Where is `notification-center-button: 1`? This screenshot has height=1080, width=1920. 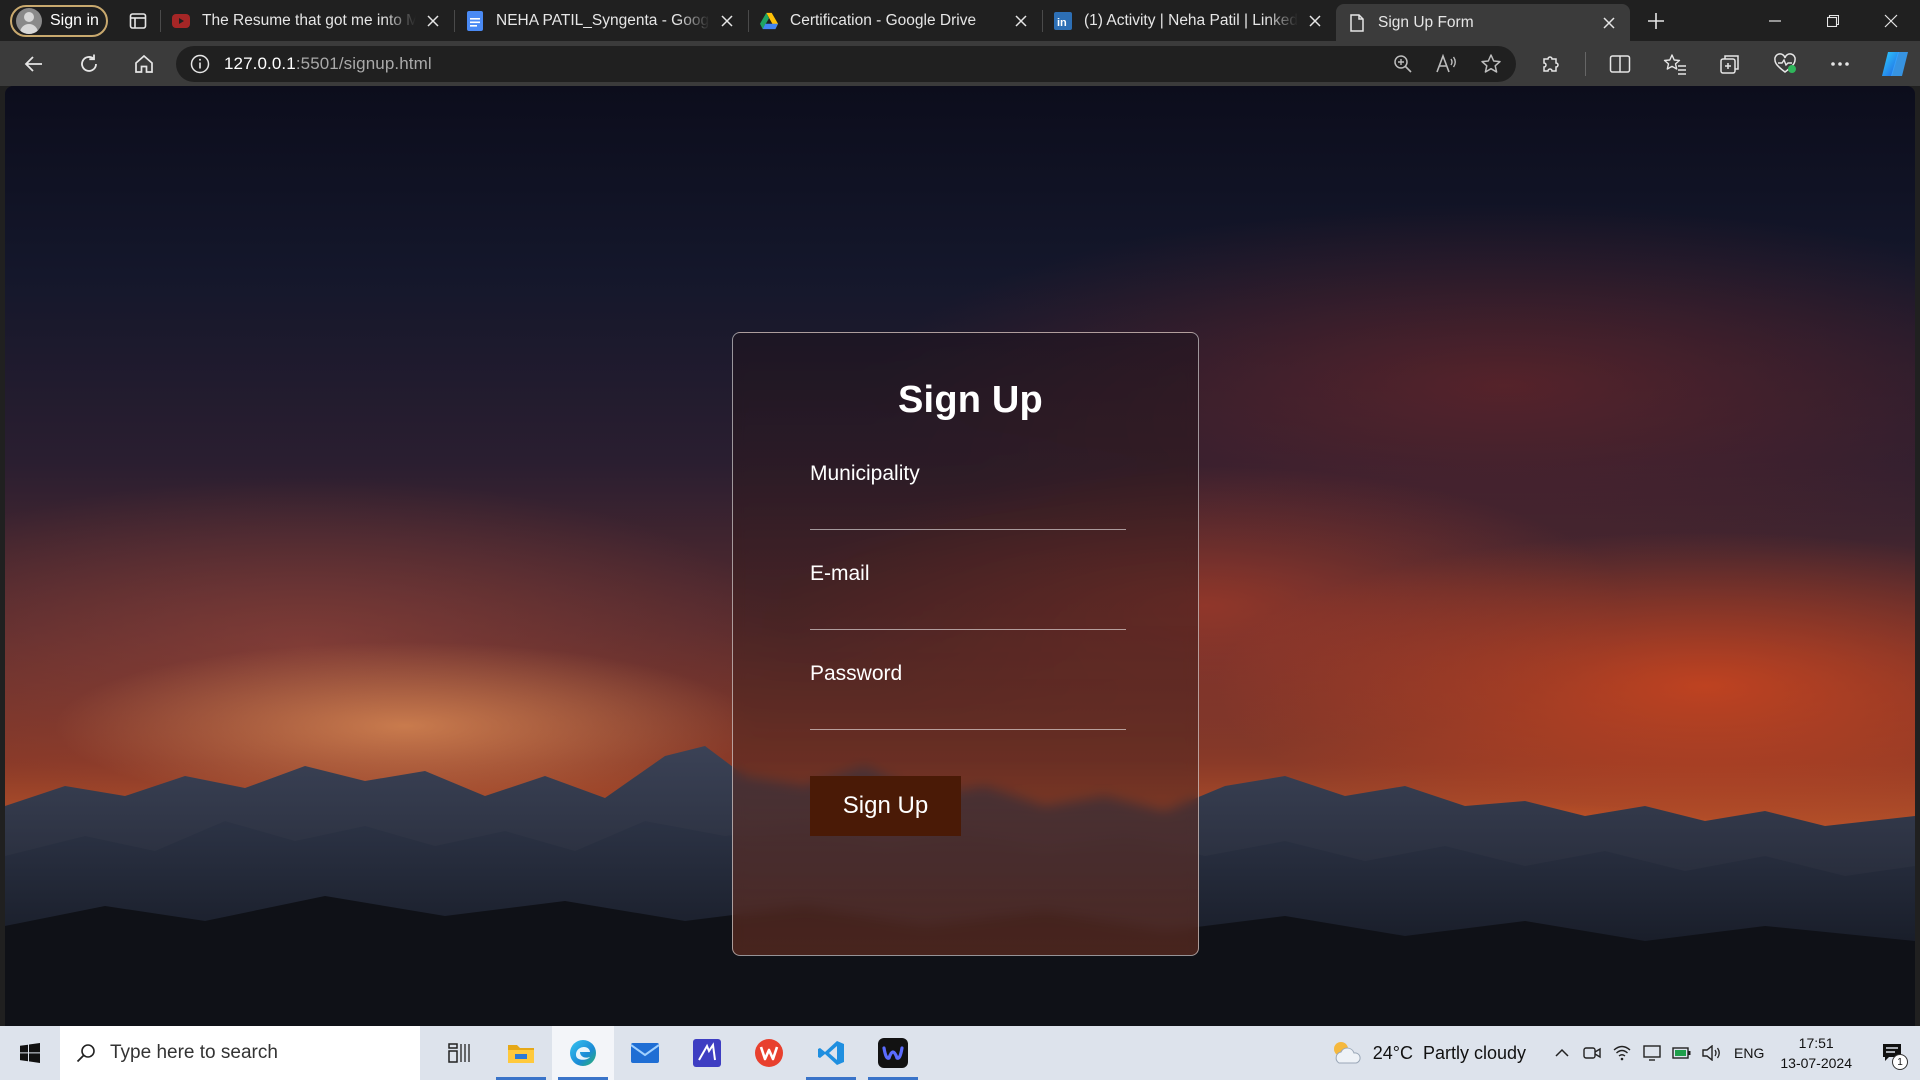
notification-center-button: 1 is located at coordinates (1892, 1056).